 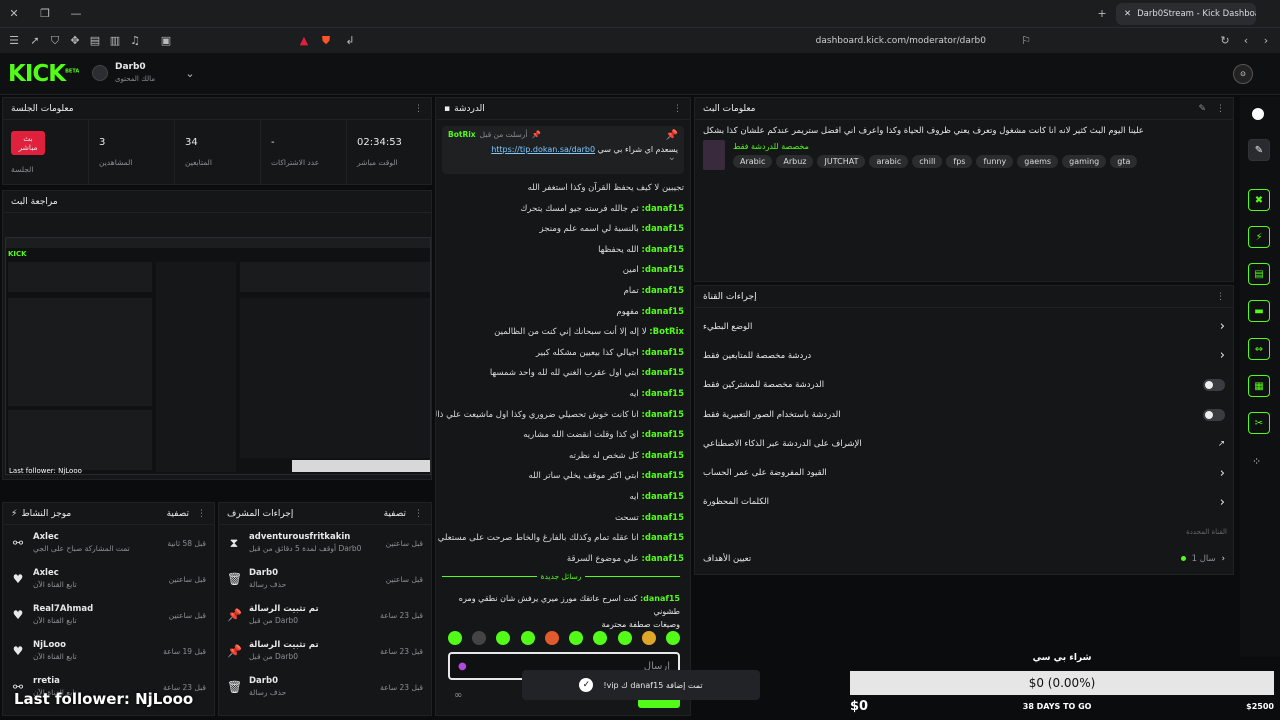 What do you see at coordinates (35, 41) in the screenshot?
I see `rocket-icon: ➚` at bounding box center [35, 41].